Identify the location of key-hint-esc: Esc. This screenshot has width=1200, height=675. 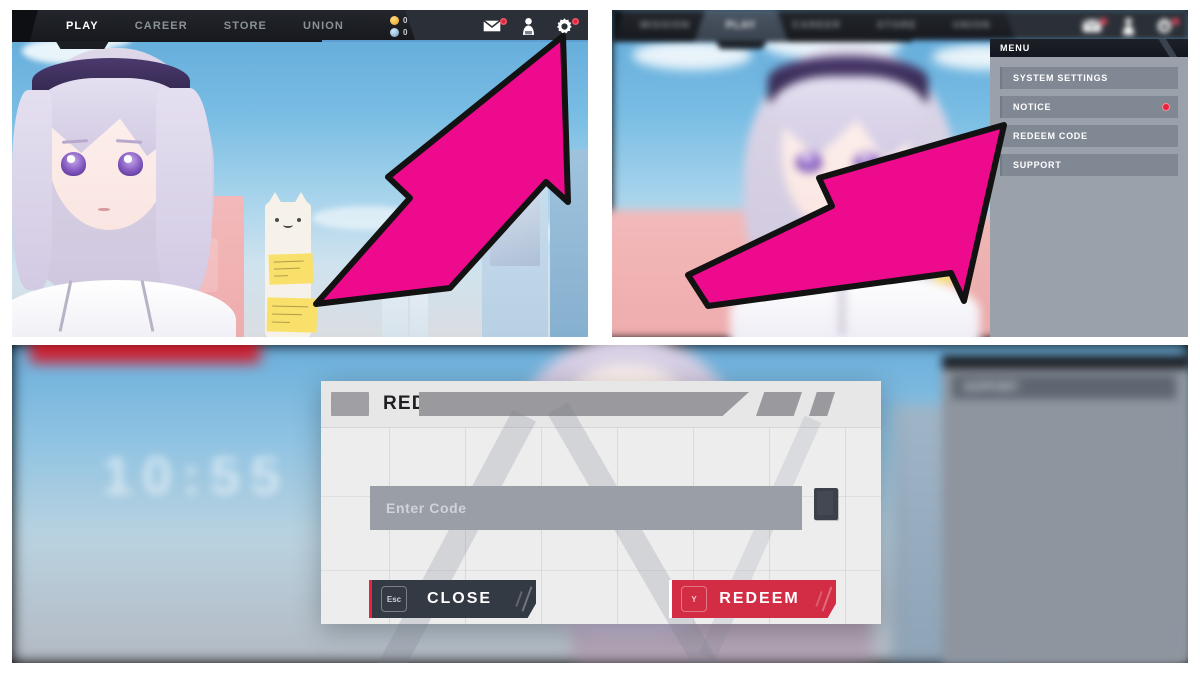
(394, 599).